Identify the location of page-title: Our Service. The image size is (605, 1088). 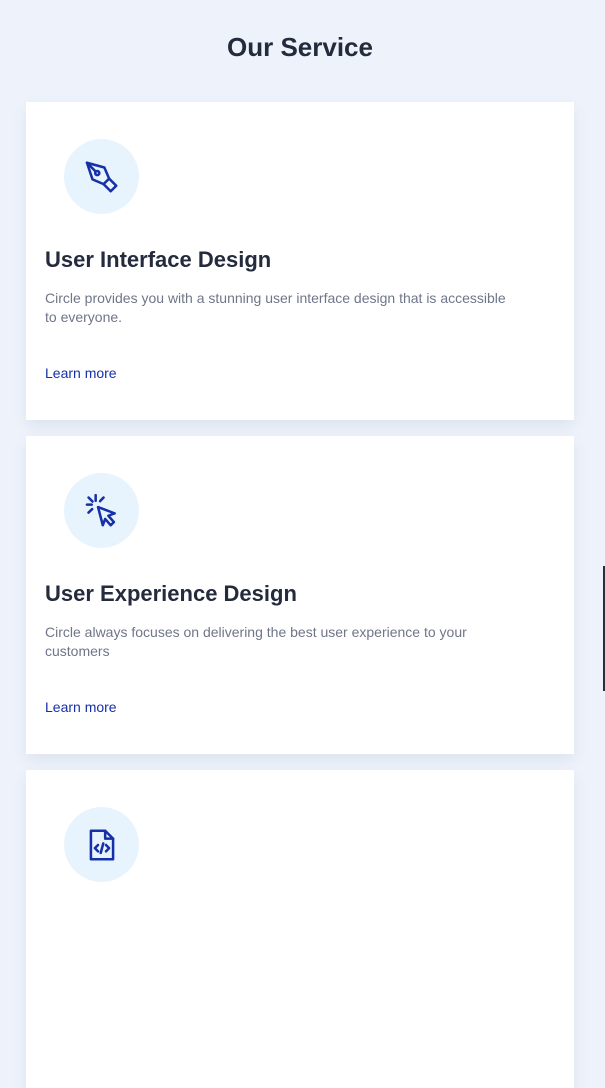
(300, 47).